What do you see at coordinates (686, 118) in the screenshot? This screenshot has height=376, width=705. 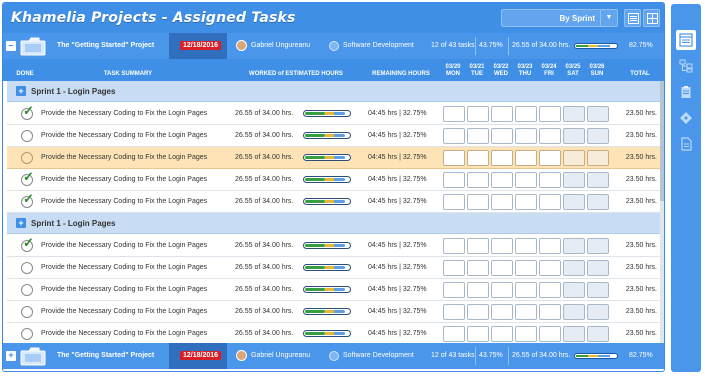 I see `sidebar-item-tag` at bounding box center [686, 118].